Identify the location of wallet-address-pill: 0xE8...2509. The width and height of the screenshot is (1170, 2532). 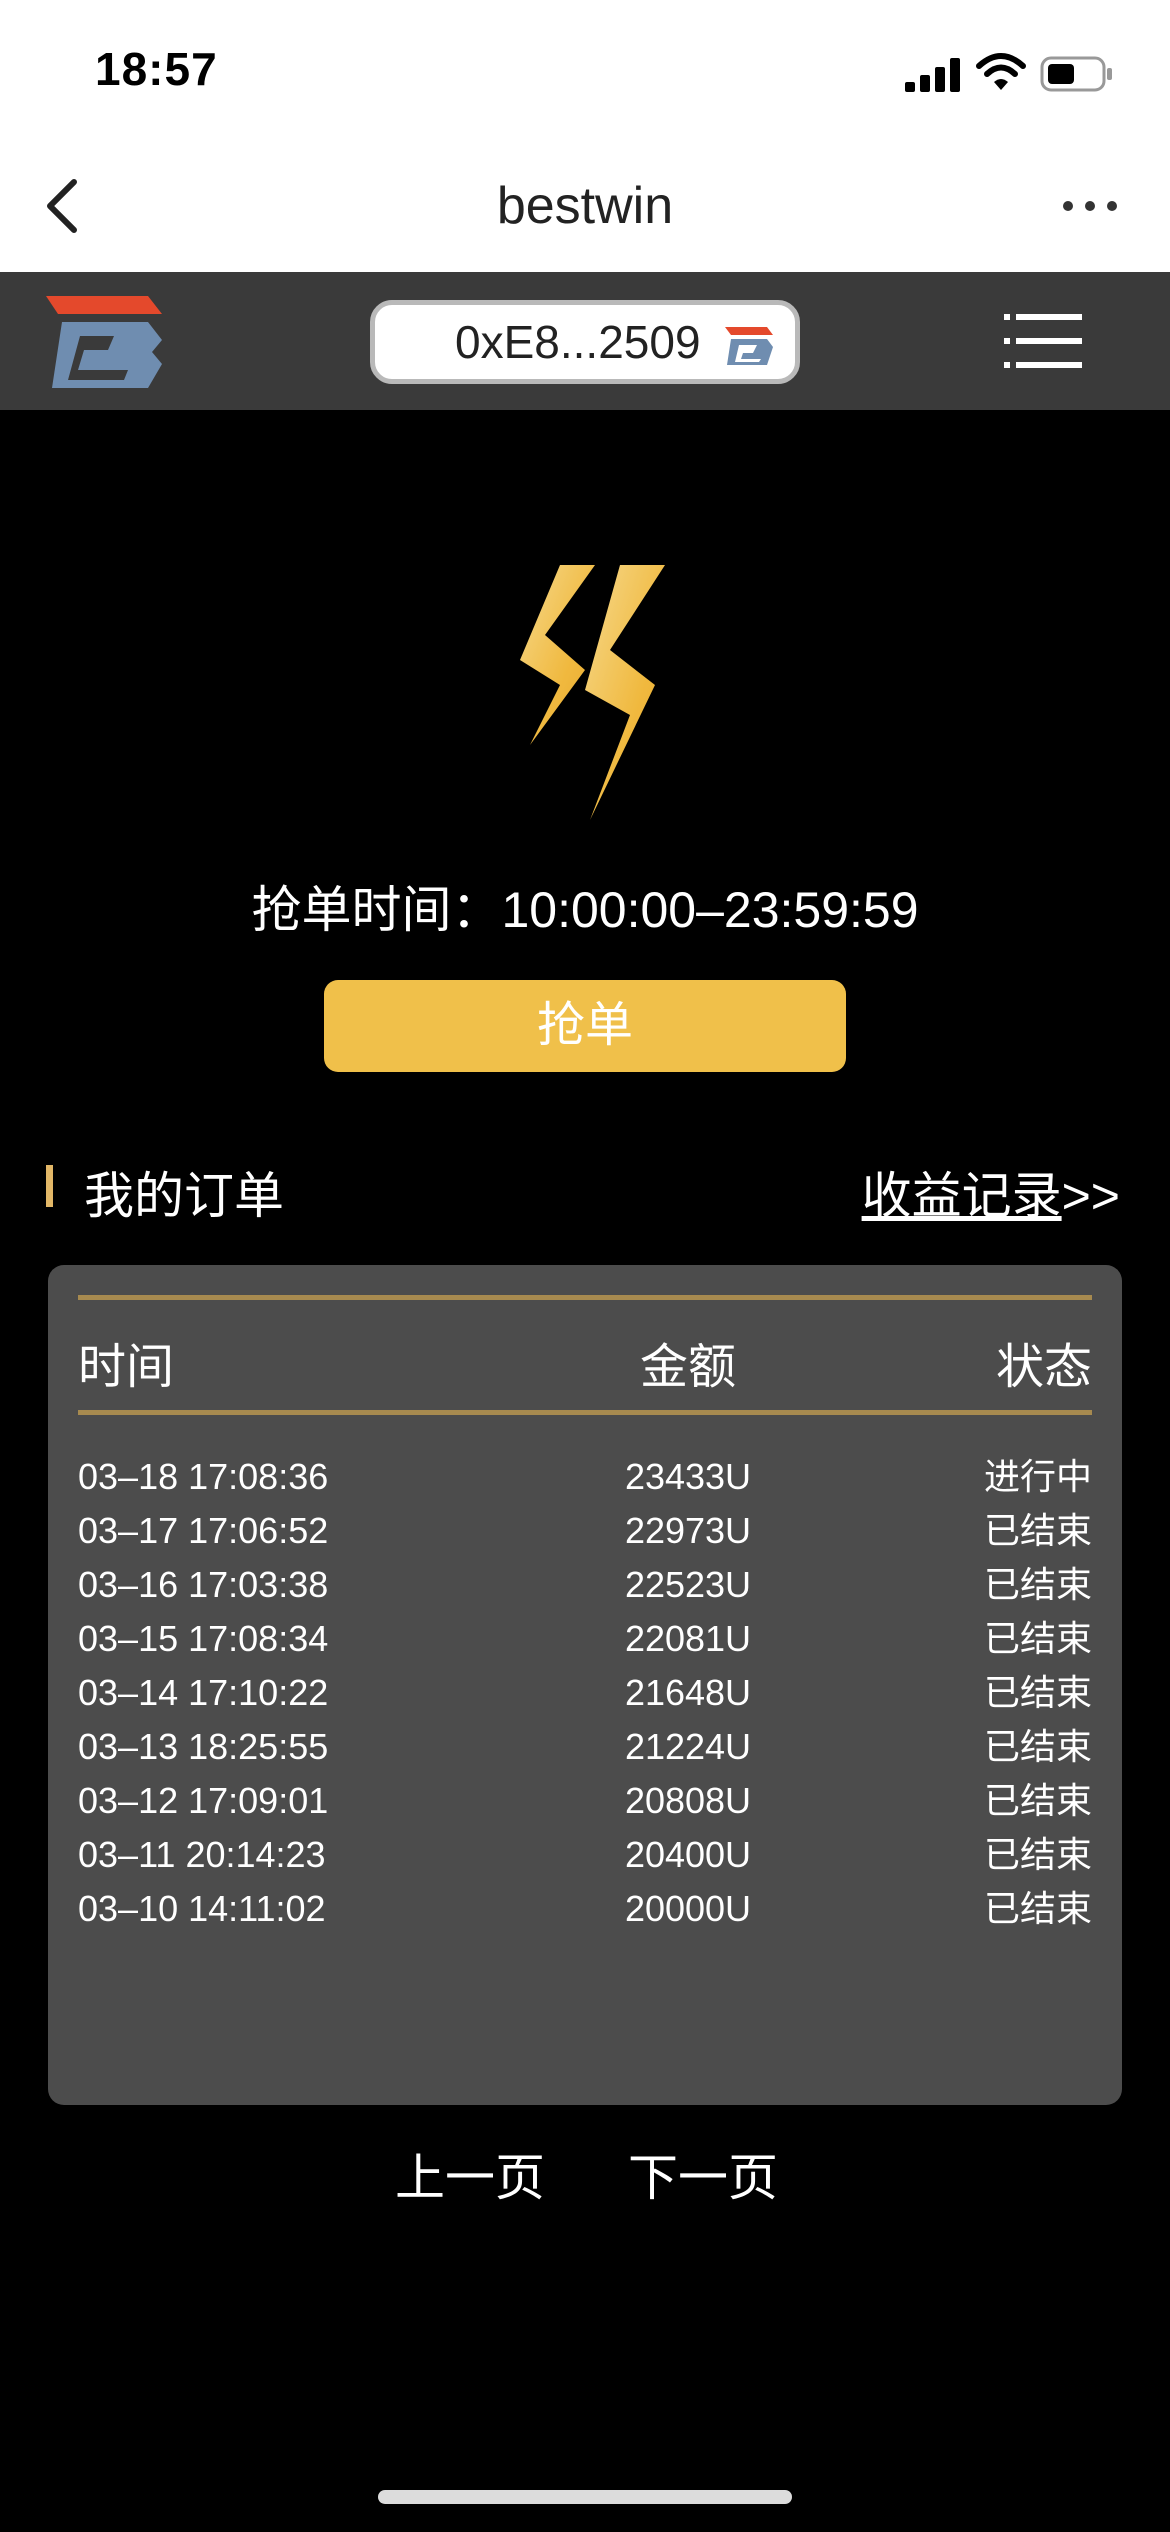
(585, 342).